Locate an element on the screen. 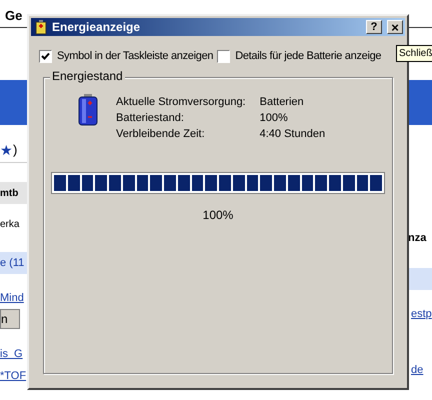 The height and width of the screenshot is (400, 432). table-header-cell-text: nza is located at coordinates (417, 238).